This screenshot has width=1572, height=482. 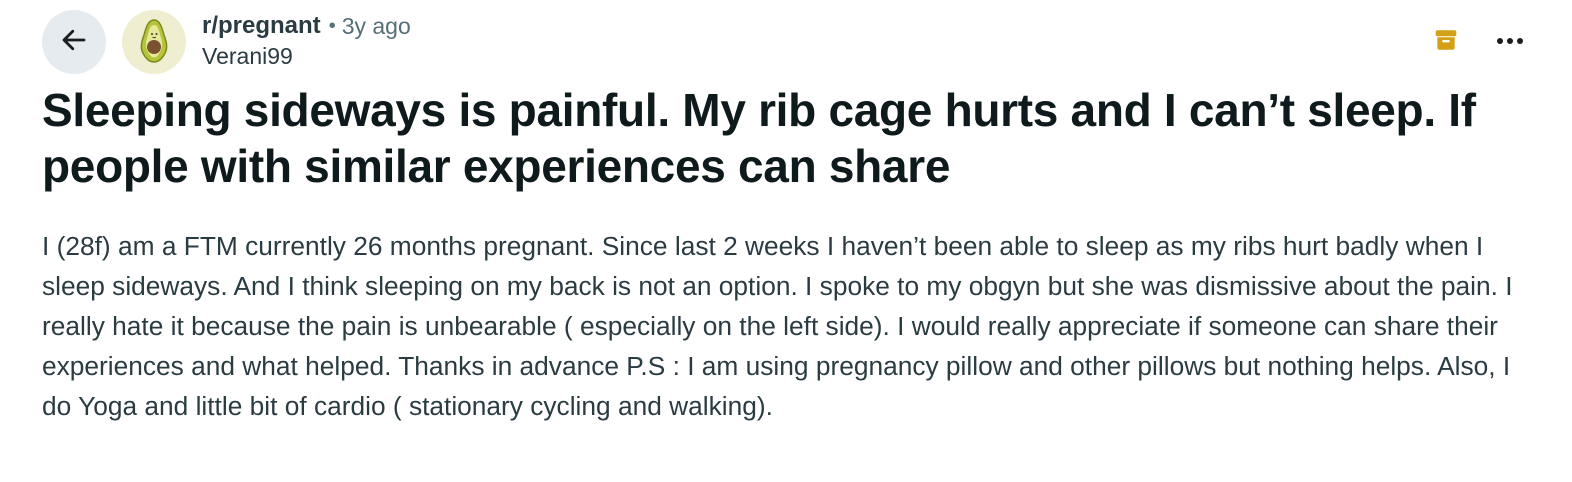 I want to click on more-options-button, so click(x=1510, y=42).